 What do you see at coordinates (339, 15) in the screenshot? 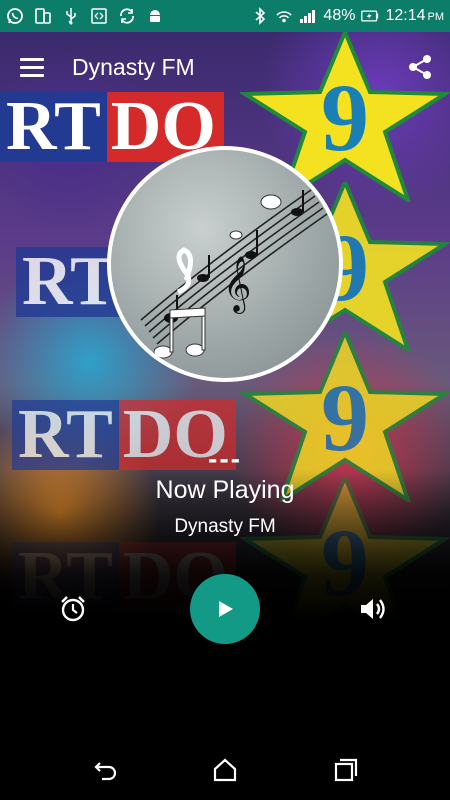
I see `battery-percent: 48%` at bounding box center [339, 15].